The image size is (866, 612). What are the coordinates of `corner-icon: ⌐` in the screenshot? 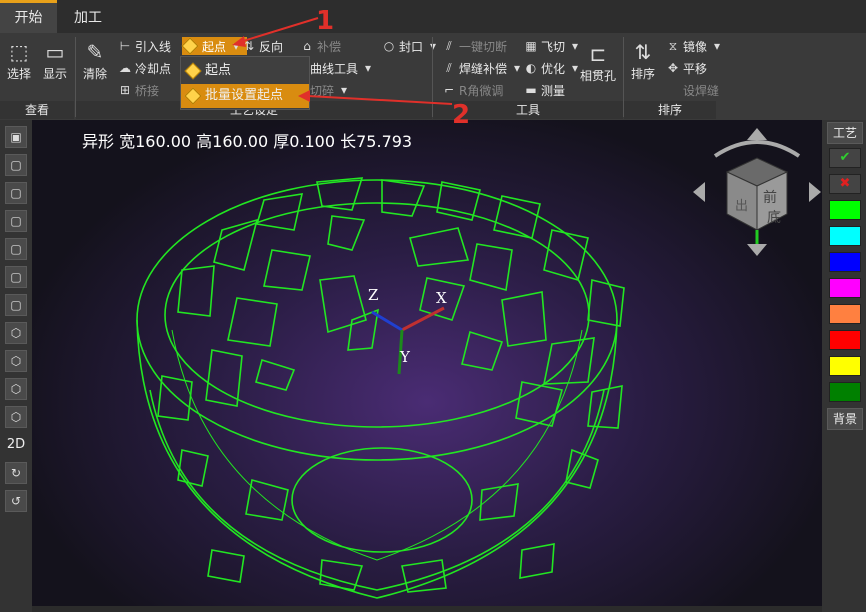 It's located at (449, 90).